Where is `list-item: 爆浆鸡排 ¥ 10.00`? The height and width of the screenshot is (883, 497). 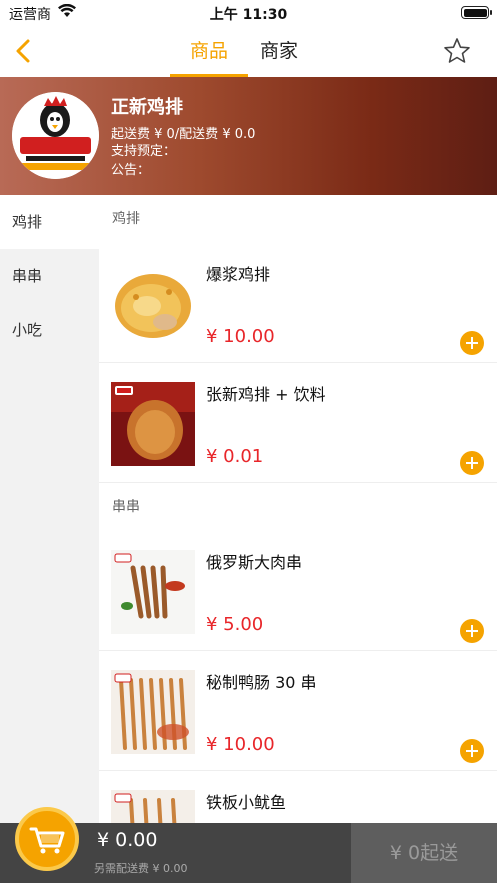
list-item: 爆浆鸡排 ¥ 10.00 is located at coordinates (298, 303).